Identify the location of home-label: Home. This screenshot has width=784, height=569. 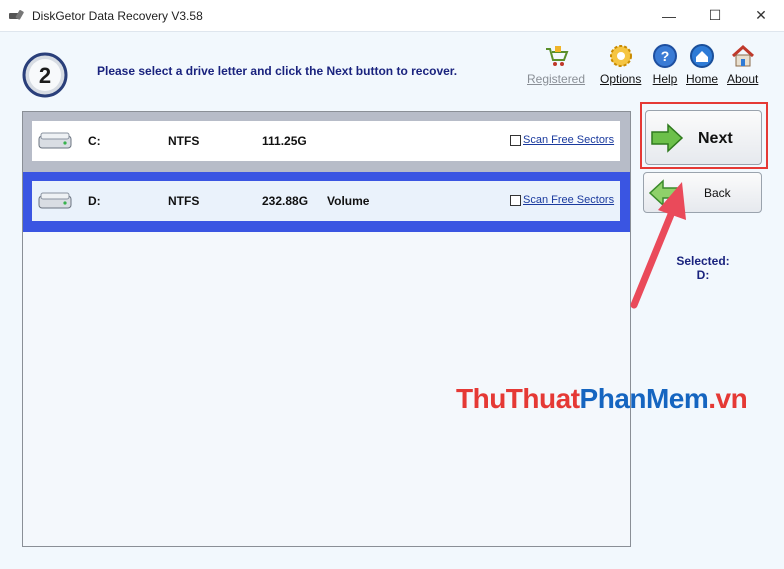
(702, 79).